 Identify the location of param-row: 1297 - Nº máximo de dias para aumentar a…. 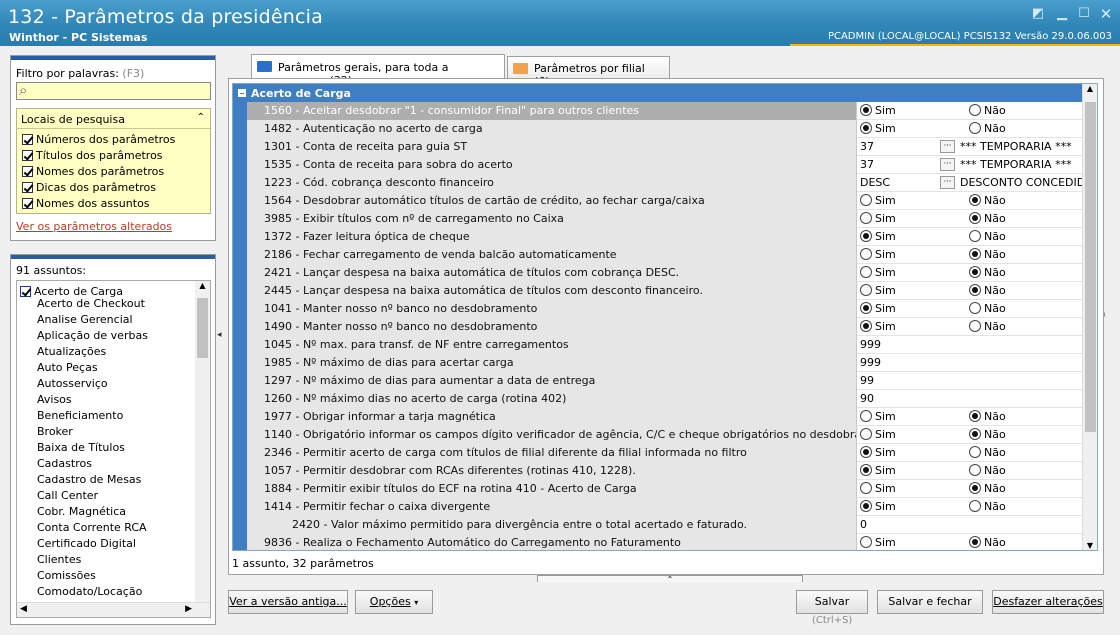
(658, 381).